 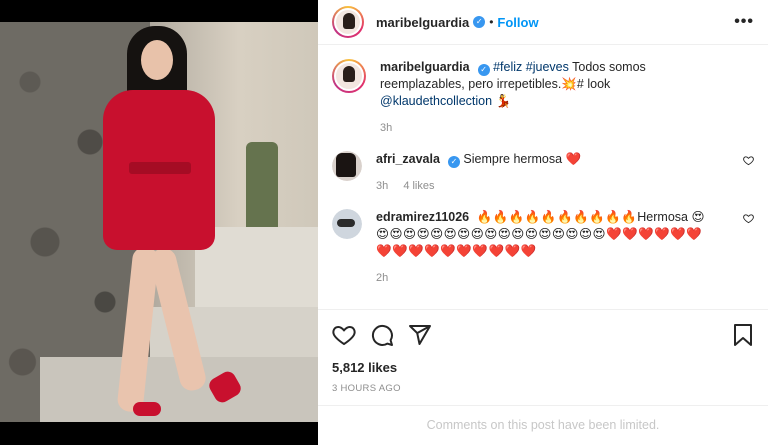 I want to click on caption-time: 3h, so click(x=386, y=128).